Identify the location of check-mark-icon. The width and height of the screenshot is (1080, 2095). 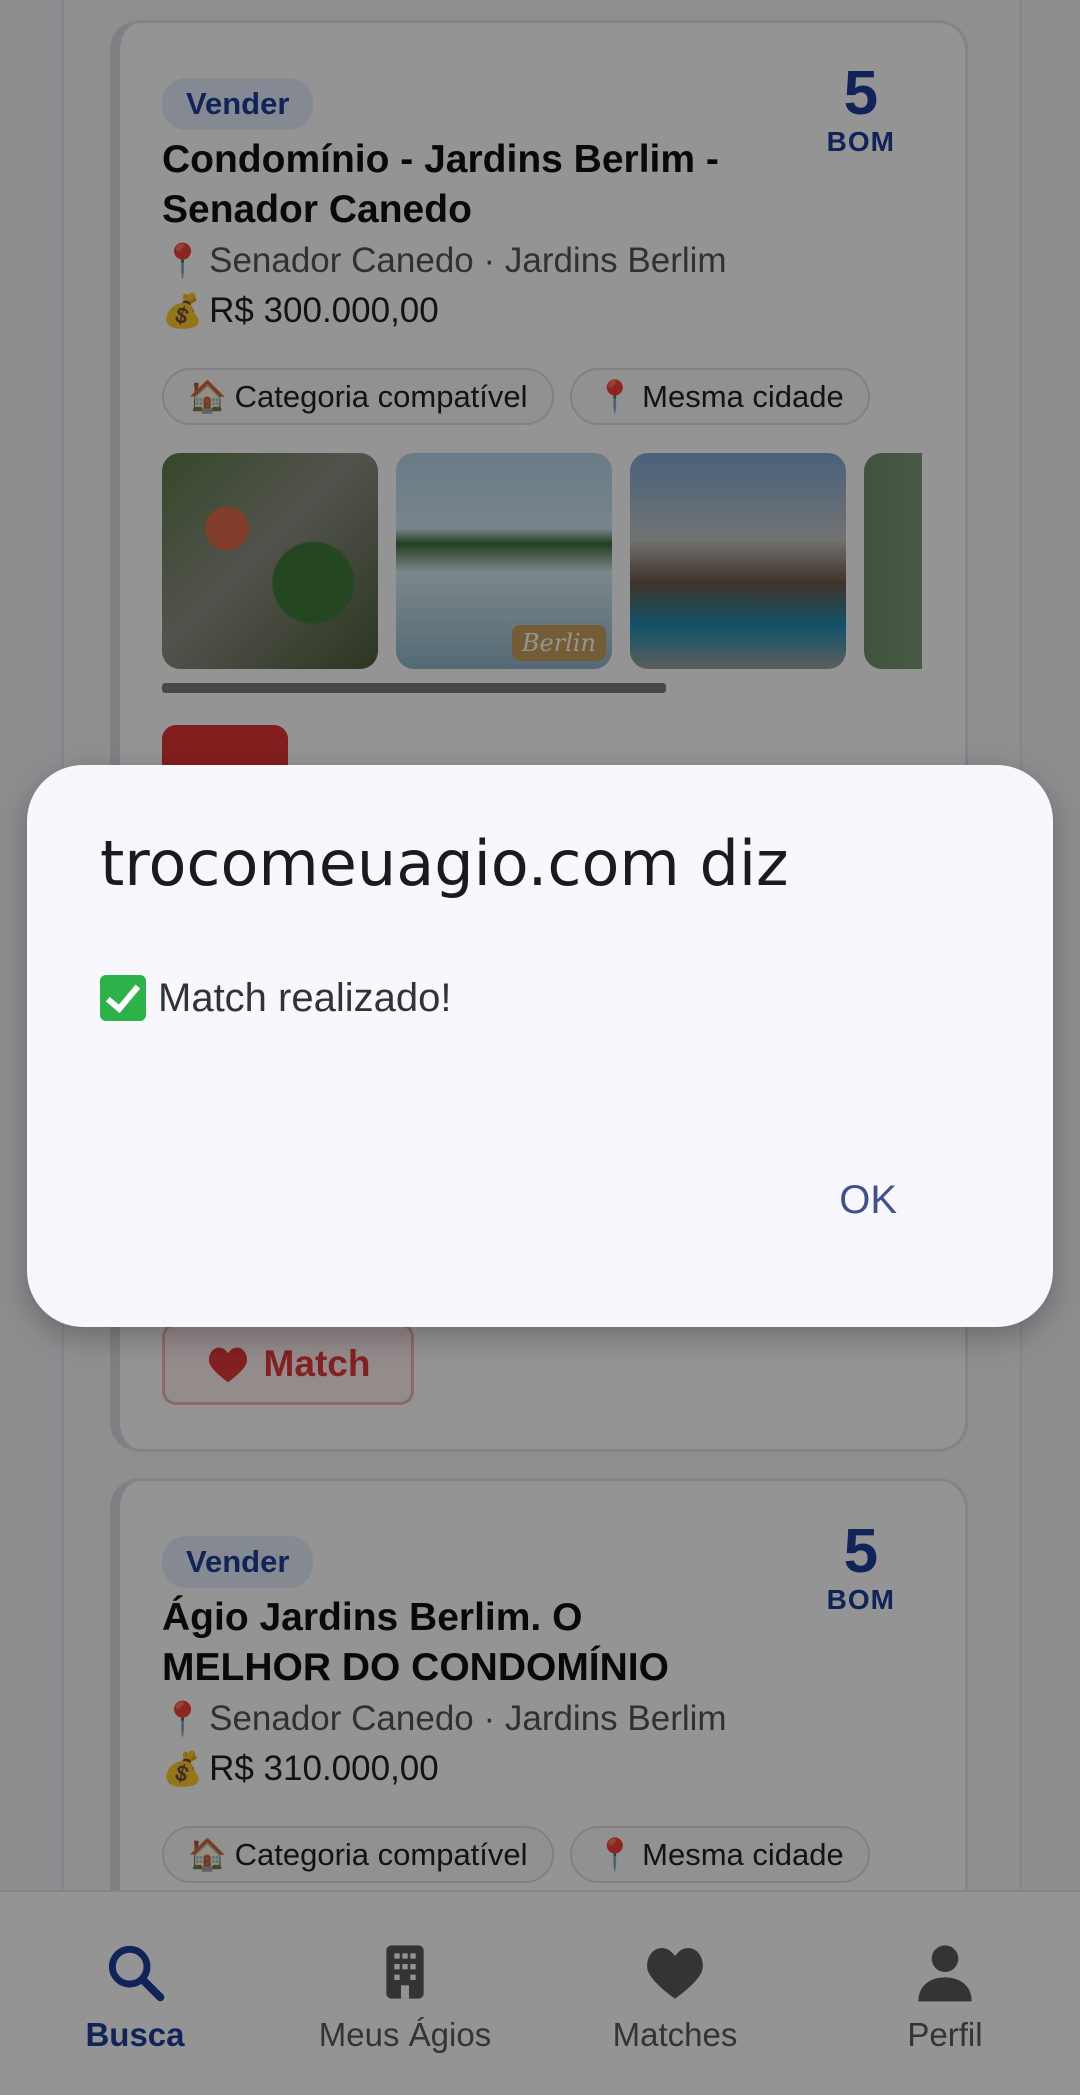
(123, 998).